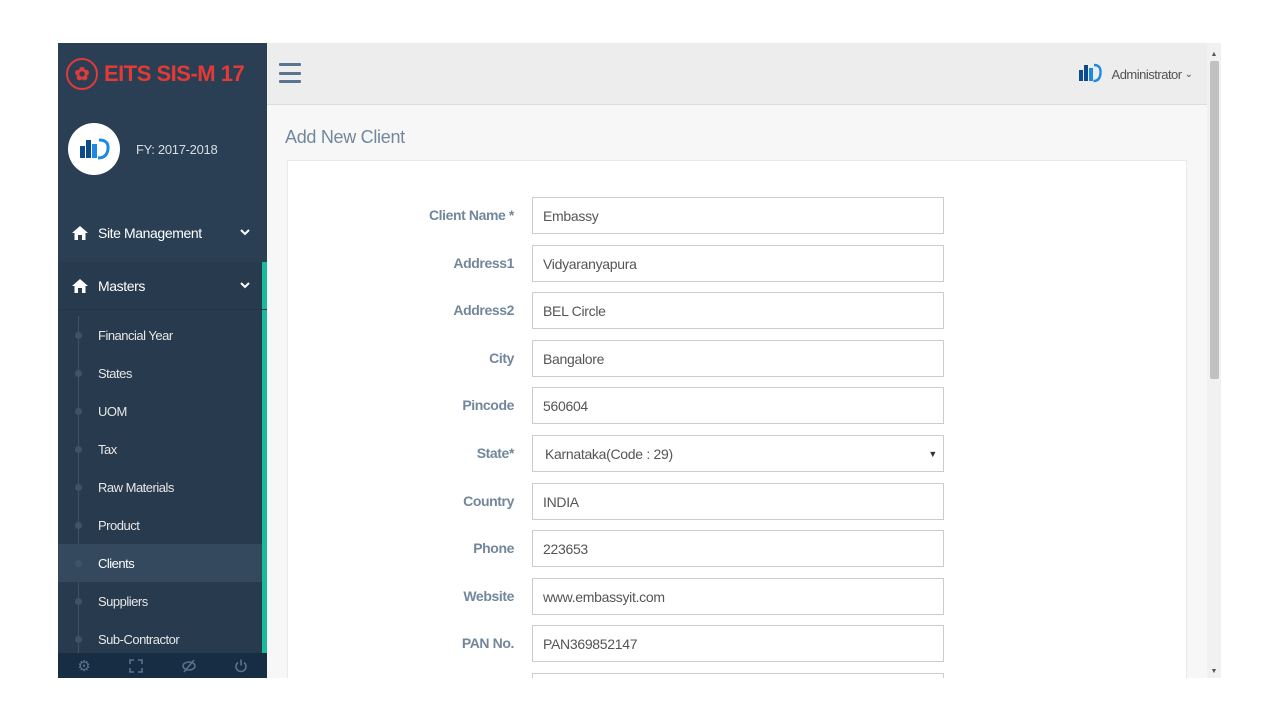  I want to click on form-row-client-name: Client Name *, so click(738, 216).